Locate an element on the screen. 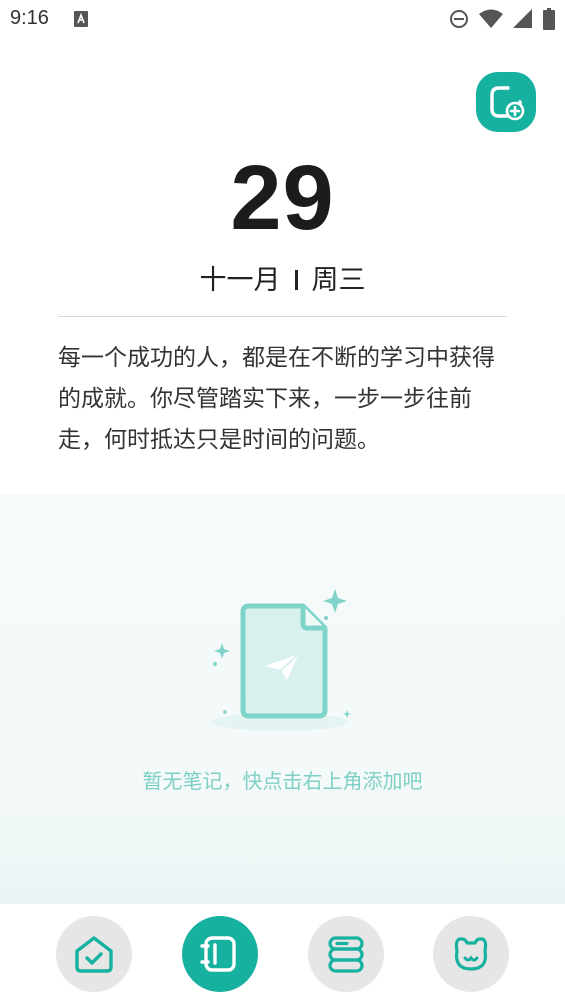  date-separator is located at coordinates (296, 280).